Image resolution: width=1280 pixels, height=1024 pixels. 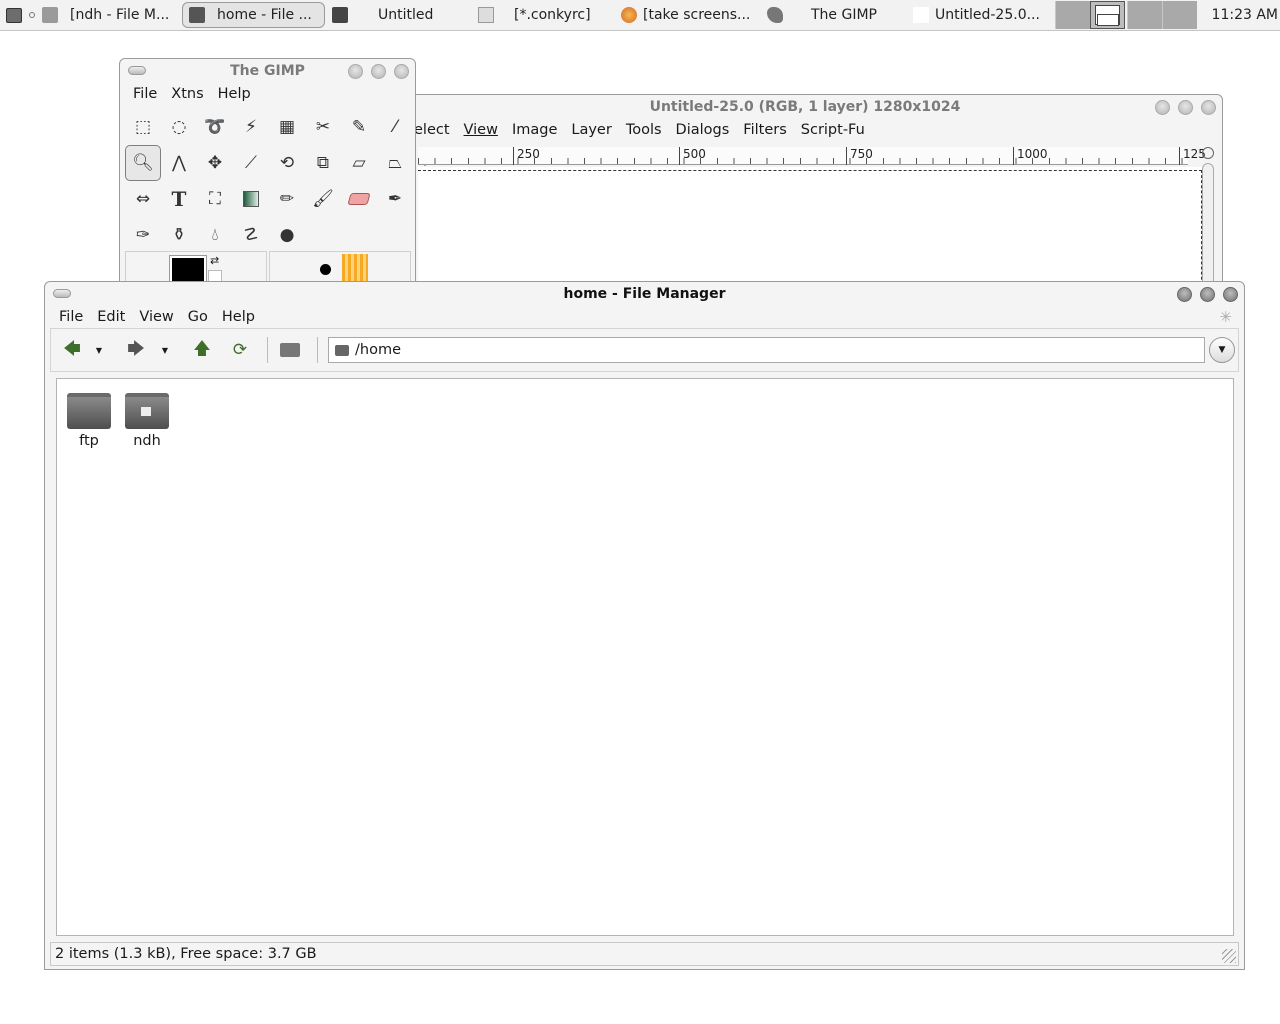 What do you see at coordinates (32, 15) in the screenshot?
I see `dot-icon` at bounding box center [32, 15].